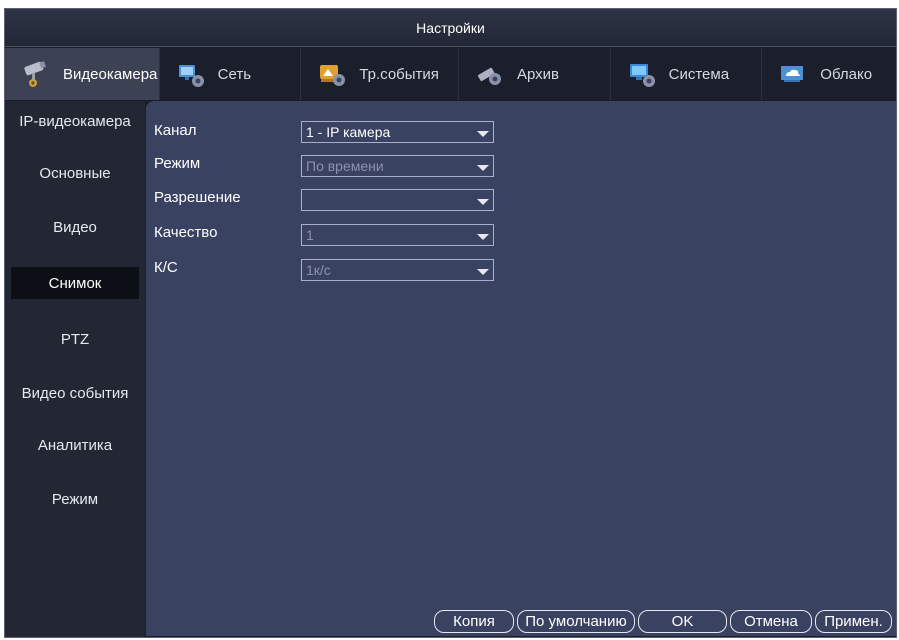  I want to click on tab-cloud: Облако, so click(829, 74).